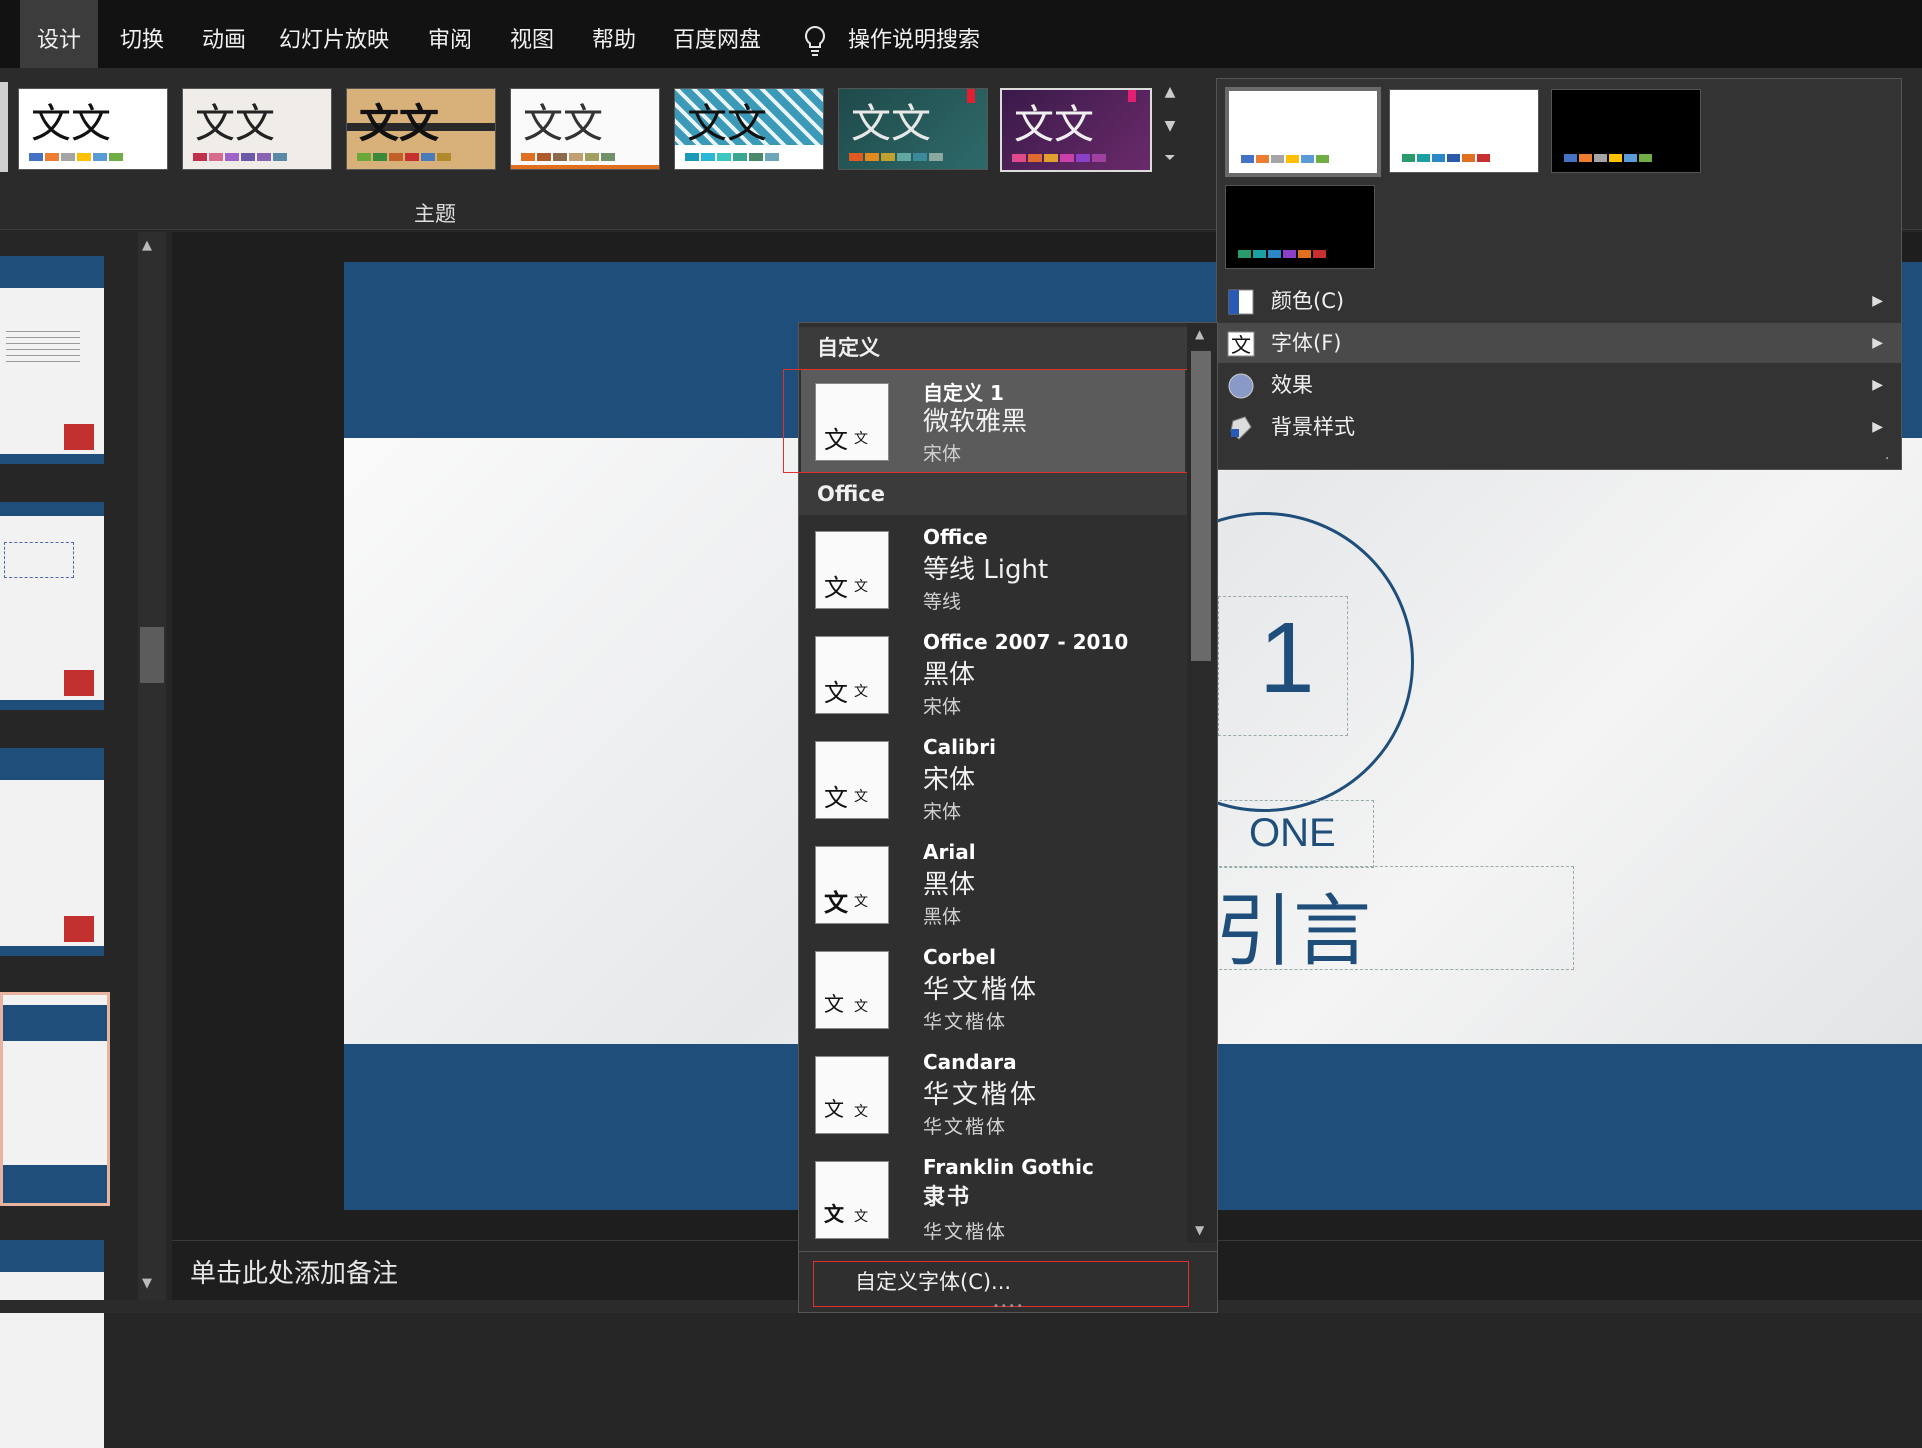 Image resolution: width=1922 pixels, height=1448 pixels. Describe the element at coordinates (614, 34) in the screenshot. I see `tab-help: 帮助` at that location.